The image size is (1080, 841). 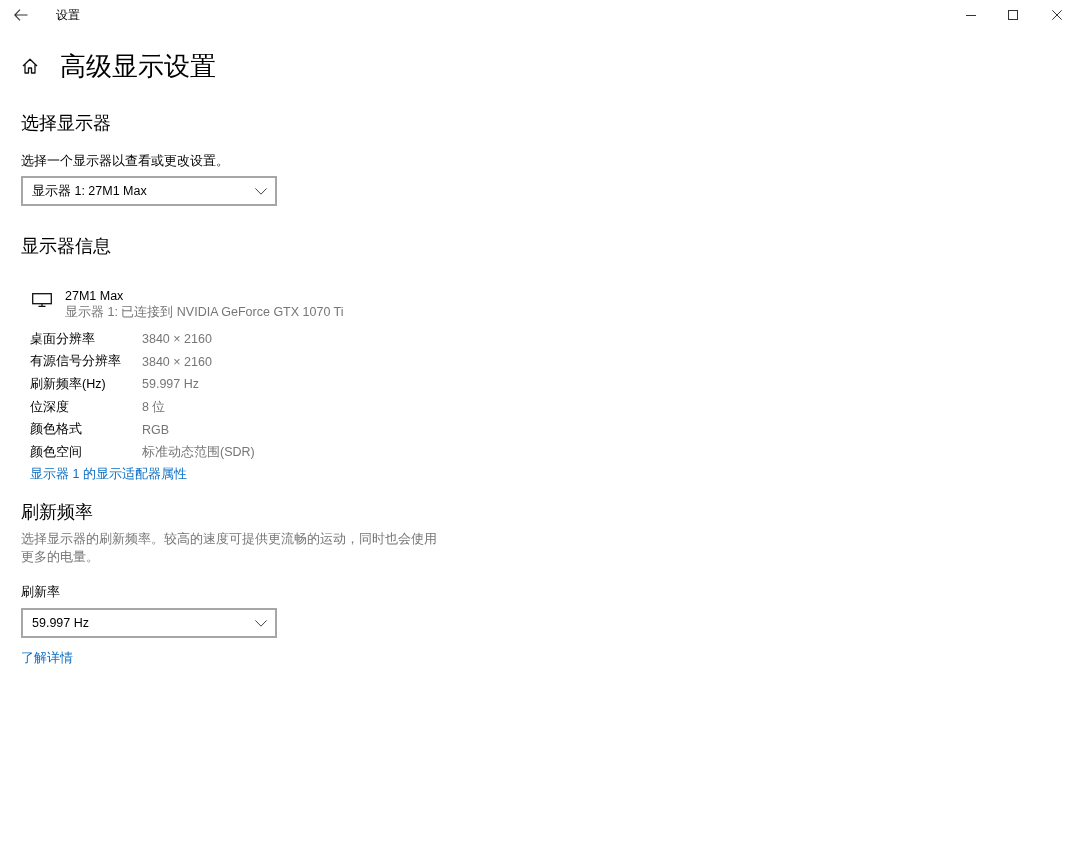 What do you see at coordinates (47, 658) in the screenshot?
I see `learn-more-link: 了解详情` at bounding box center [47, 658].